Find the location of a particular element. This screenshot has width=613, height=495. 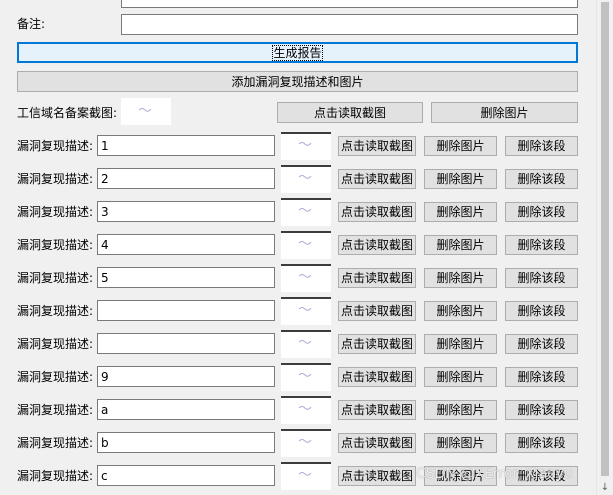

scrollbar-thumb is located at coordinates (605, 239).